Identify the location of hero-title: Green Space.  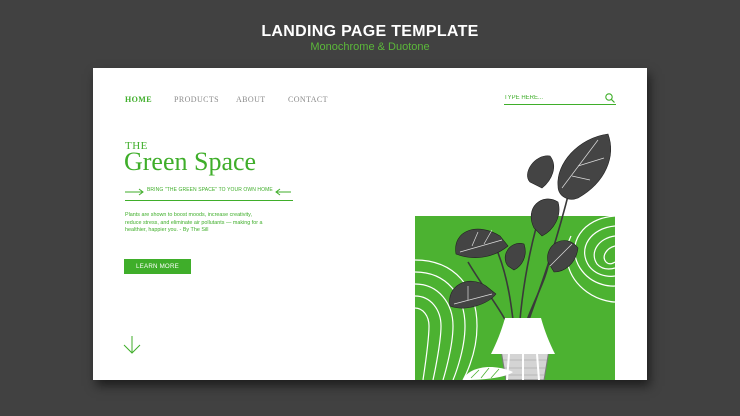
(190, 161).